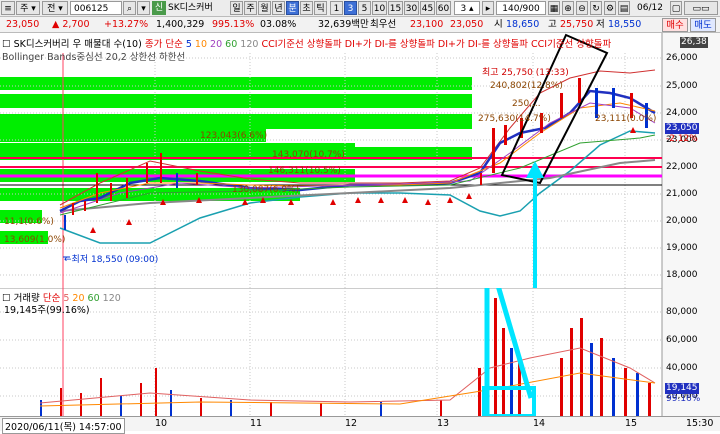 The image size is (720, 434). What do you see at coordinates (256, 423) in the screenshot?
I see `x-tick: 11` at bounding box center [256, 423].